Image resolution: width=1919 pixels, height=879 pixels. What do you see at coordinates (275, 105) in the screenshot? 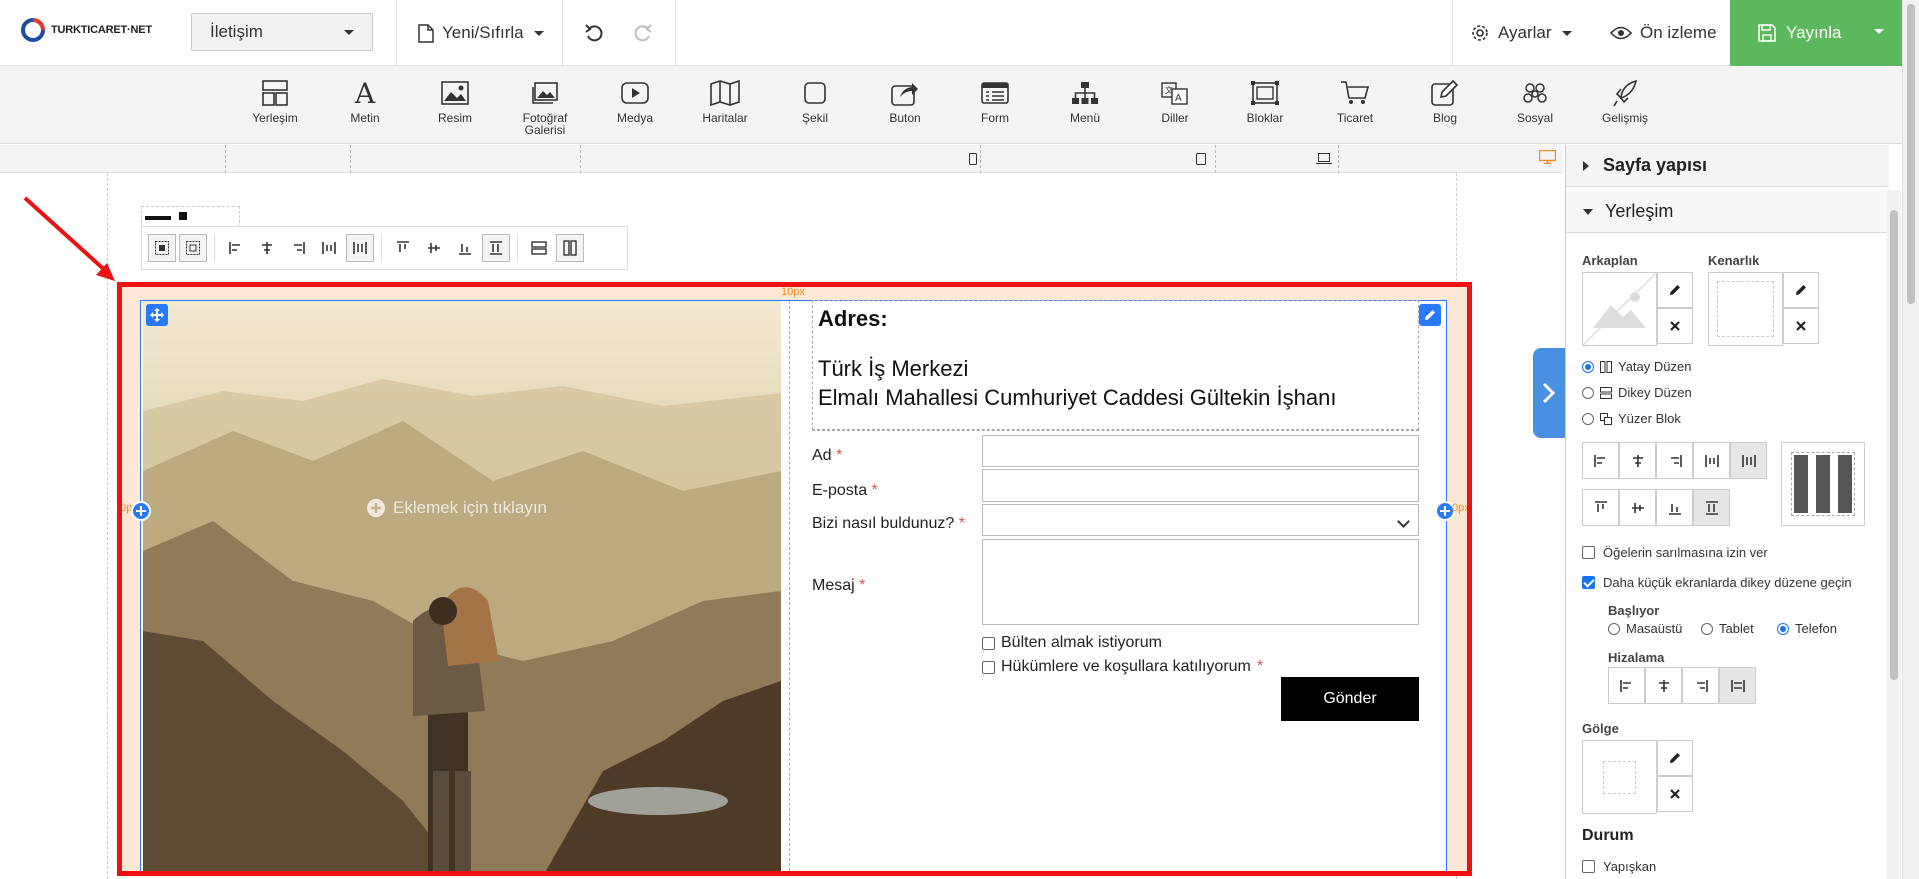
I see `tool-layout: Yerleşim` at bounding box center [275, 105].